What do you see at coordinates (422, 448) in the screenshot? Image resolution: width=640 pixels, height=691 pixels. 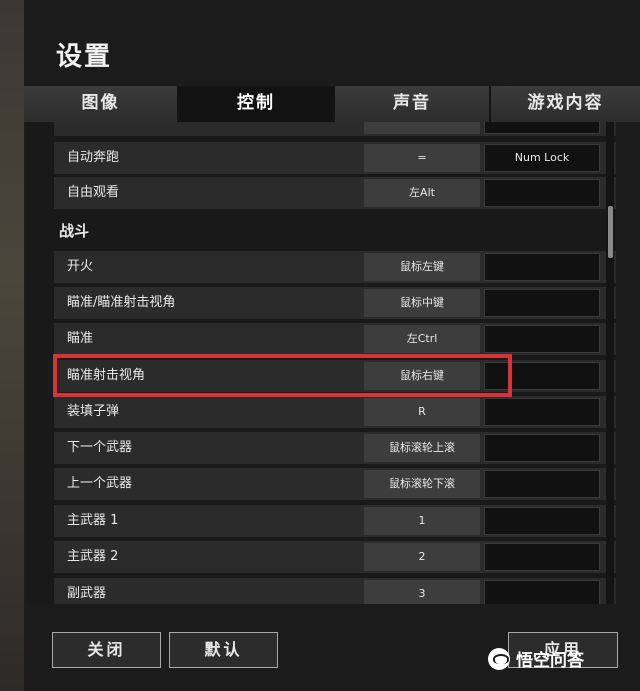 I see `primary-key-slot: 鼠标滚轮上滚` at bounding box center [422, 448].